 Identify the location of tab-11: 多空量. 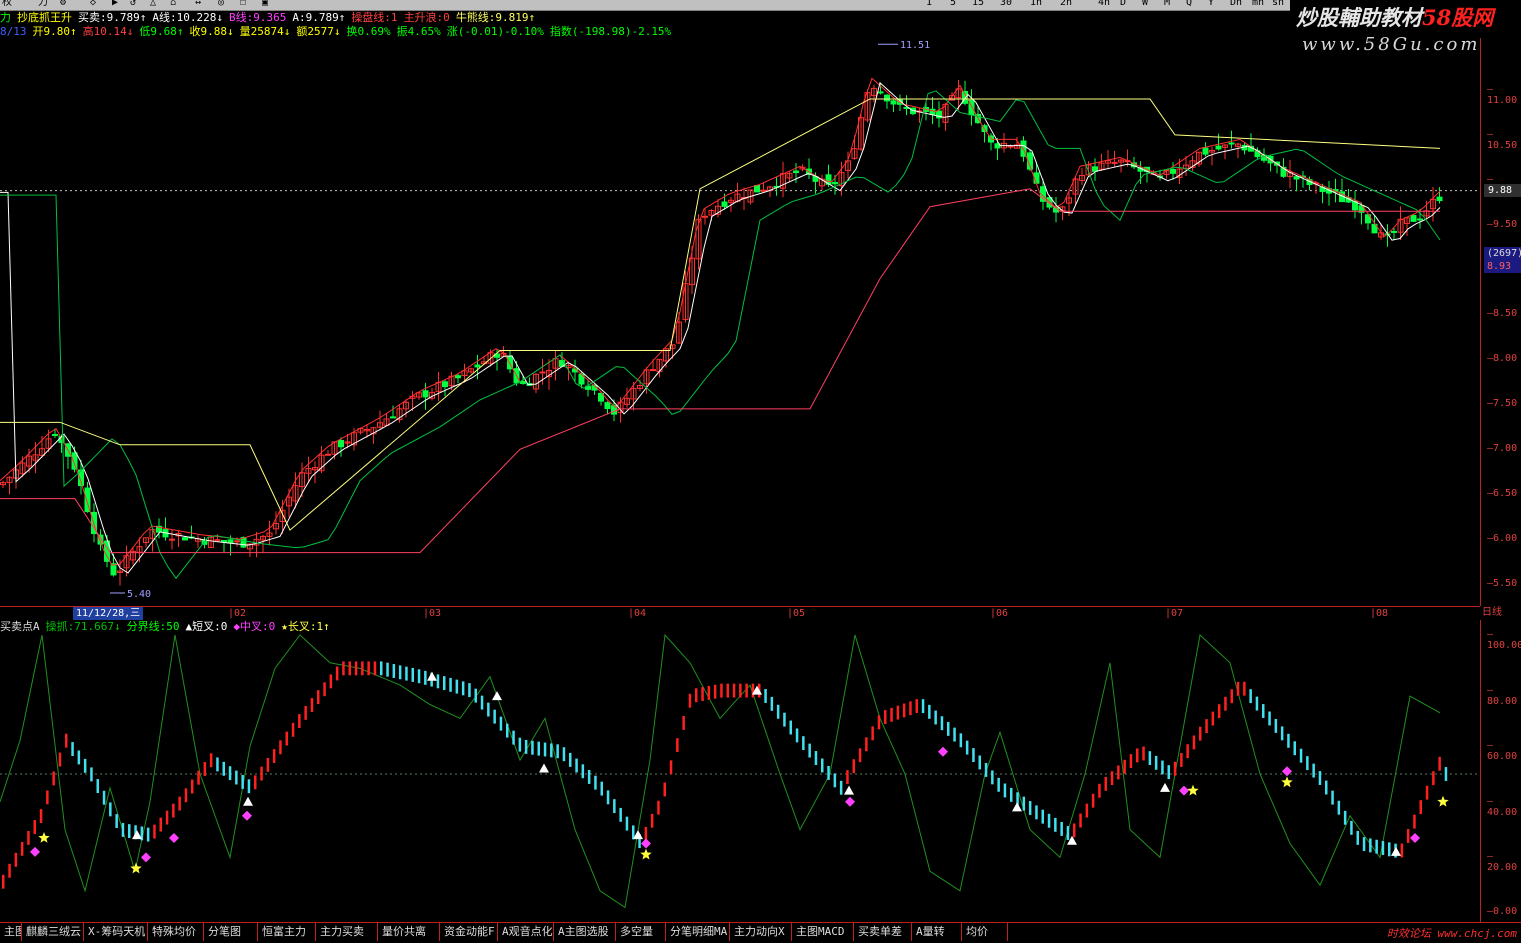
(641, 932).